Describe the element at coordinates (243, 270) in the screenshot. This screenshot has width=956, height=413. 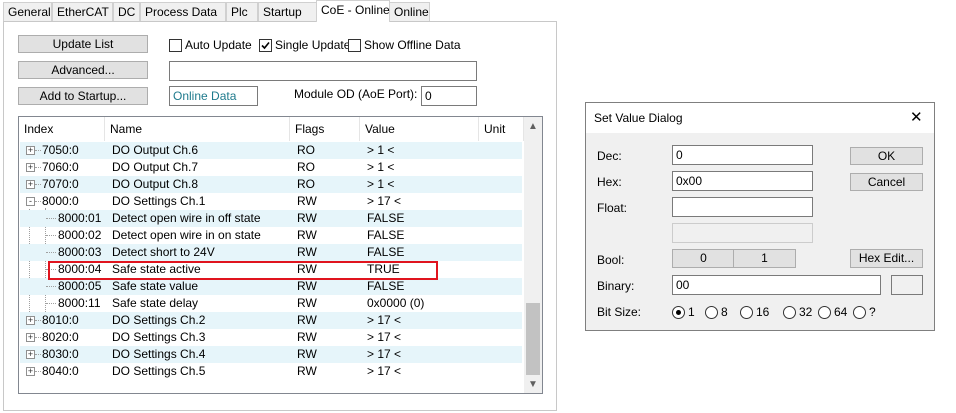
I see `highlight-box` at that location.